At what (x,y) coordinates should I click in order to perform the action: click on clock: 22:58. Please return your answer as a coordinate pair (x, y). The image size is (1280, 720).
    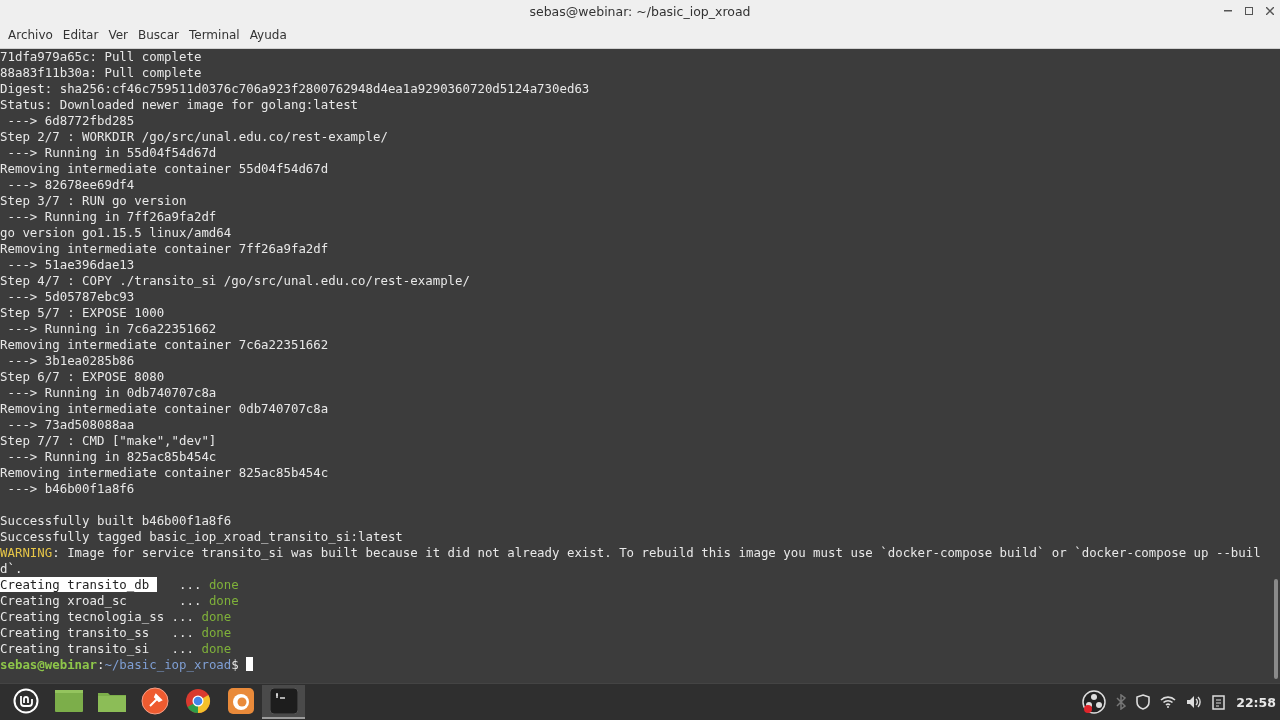
    Looking at the image, I should click on (1256, 702).